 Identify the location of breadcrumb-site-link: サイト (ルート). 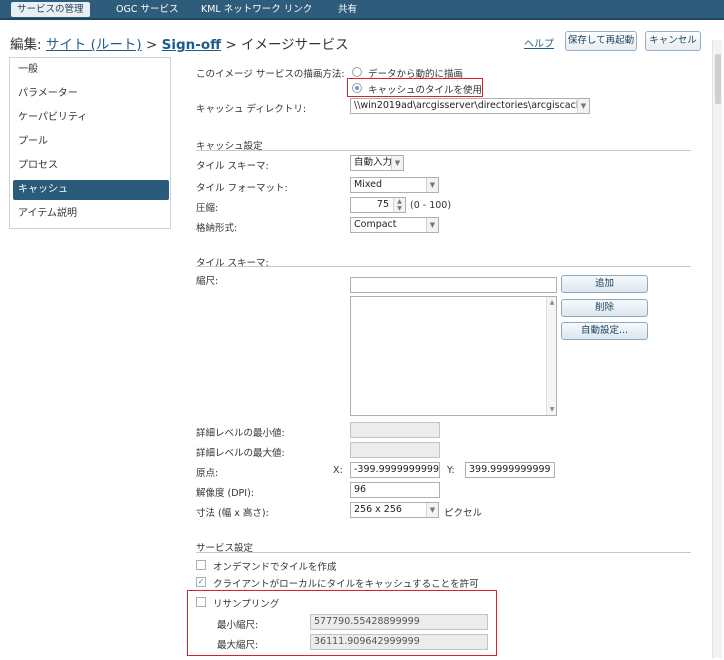
(94, 45).